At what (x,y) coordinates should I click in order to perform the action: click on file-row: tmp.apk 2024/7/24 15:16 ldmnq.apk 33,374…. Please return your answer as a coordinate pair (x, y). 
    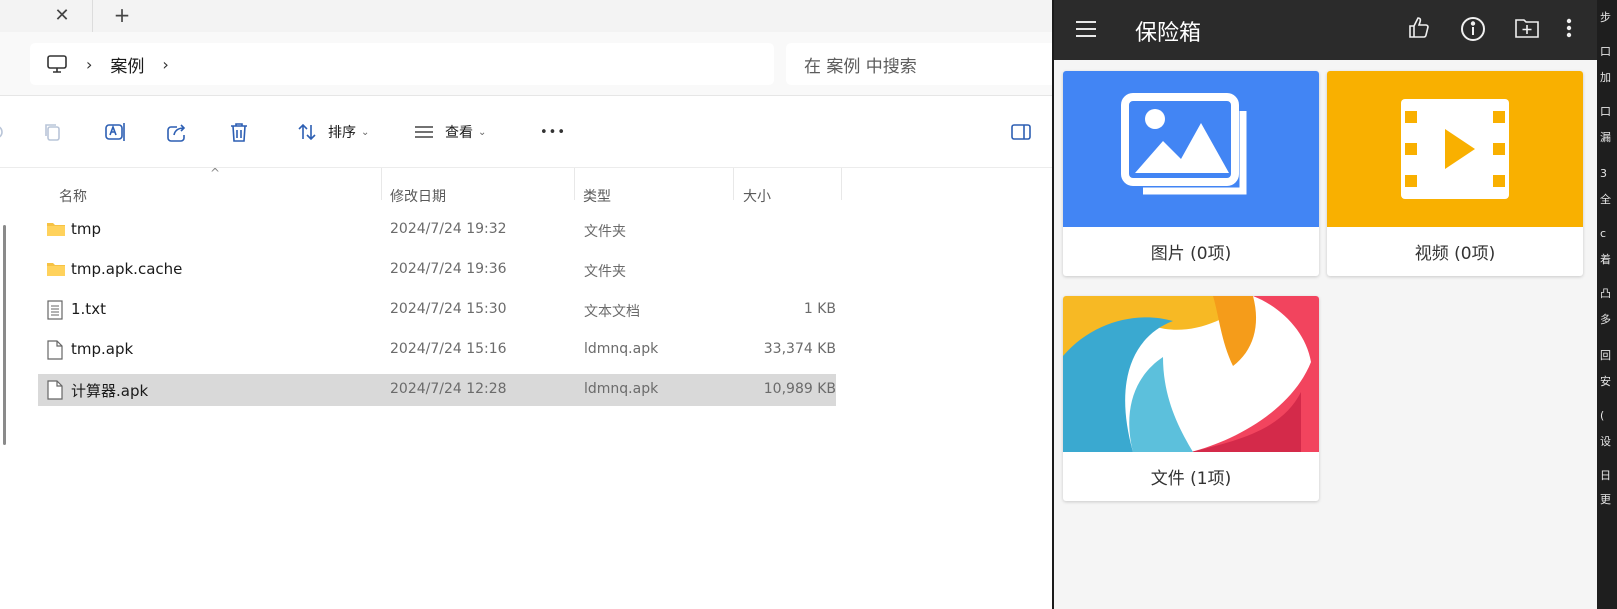
    Looking at the image, I should click on (437, 350).